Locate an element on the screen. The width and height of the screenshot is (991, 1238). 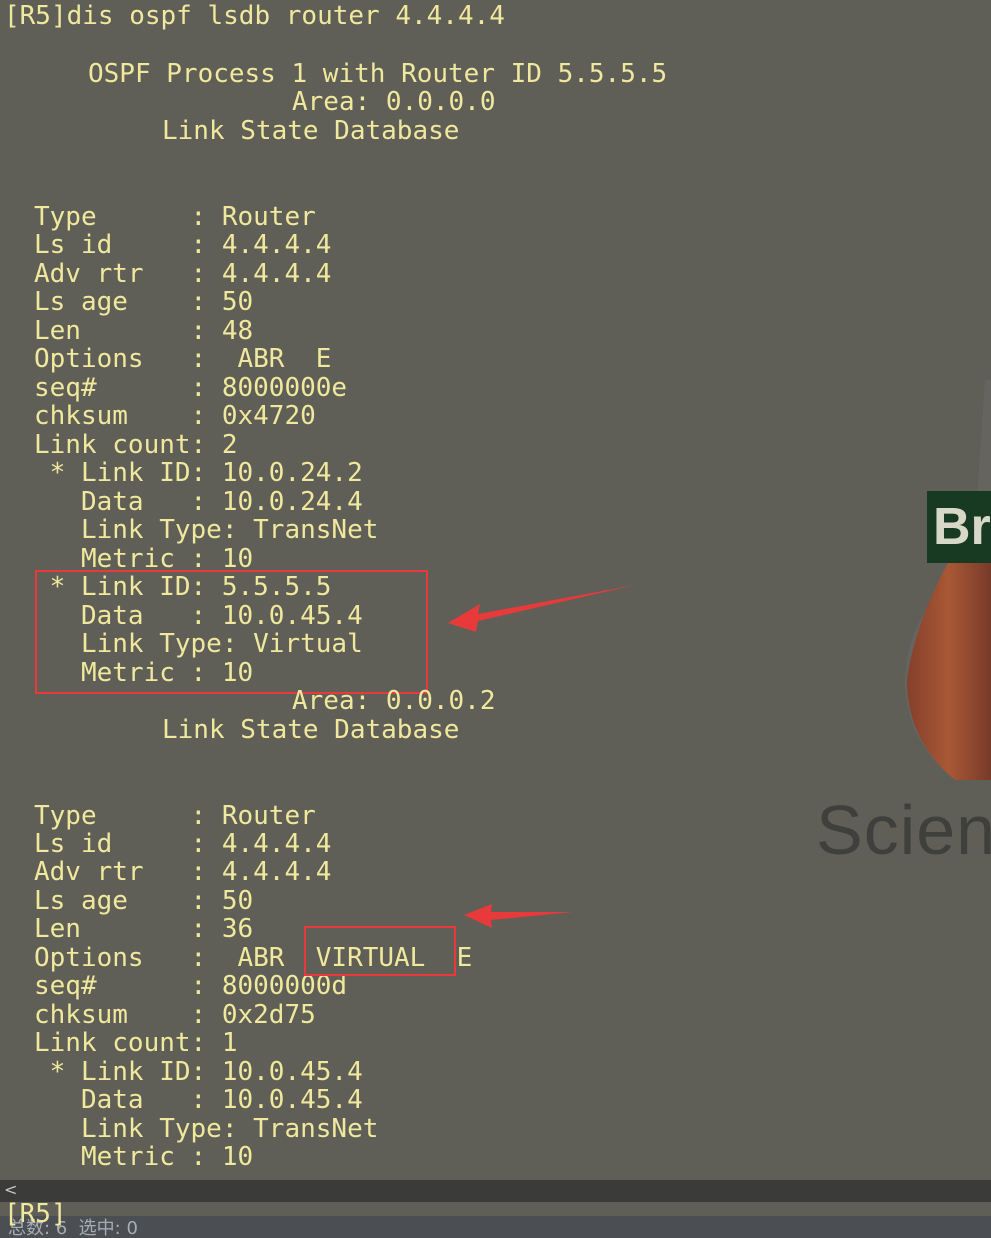
horizontal-scrollbar is located at coordinates (495, 1191).